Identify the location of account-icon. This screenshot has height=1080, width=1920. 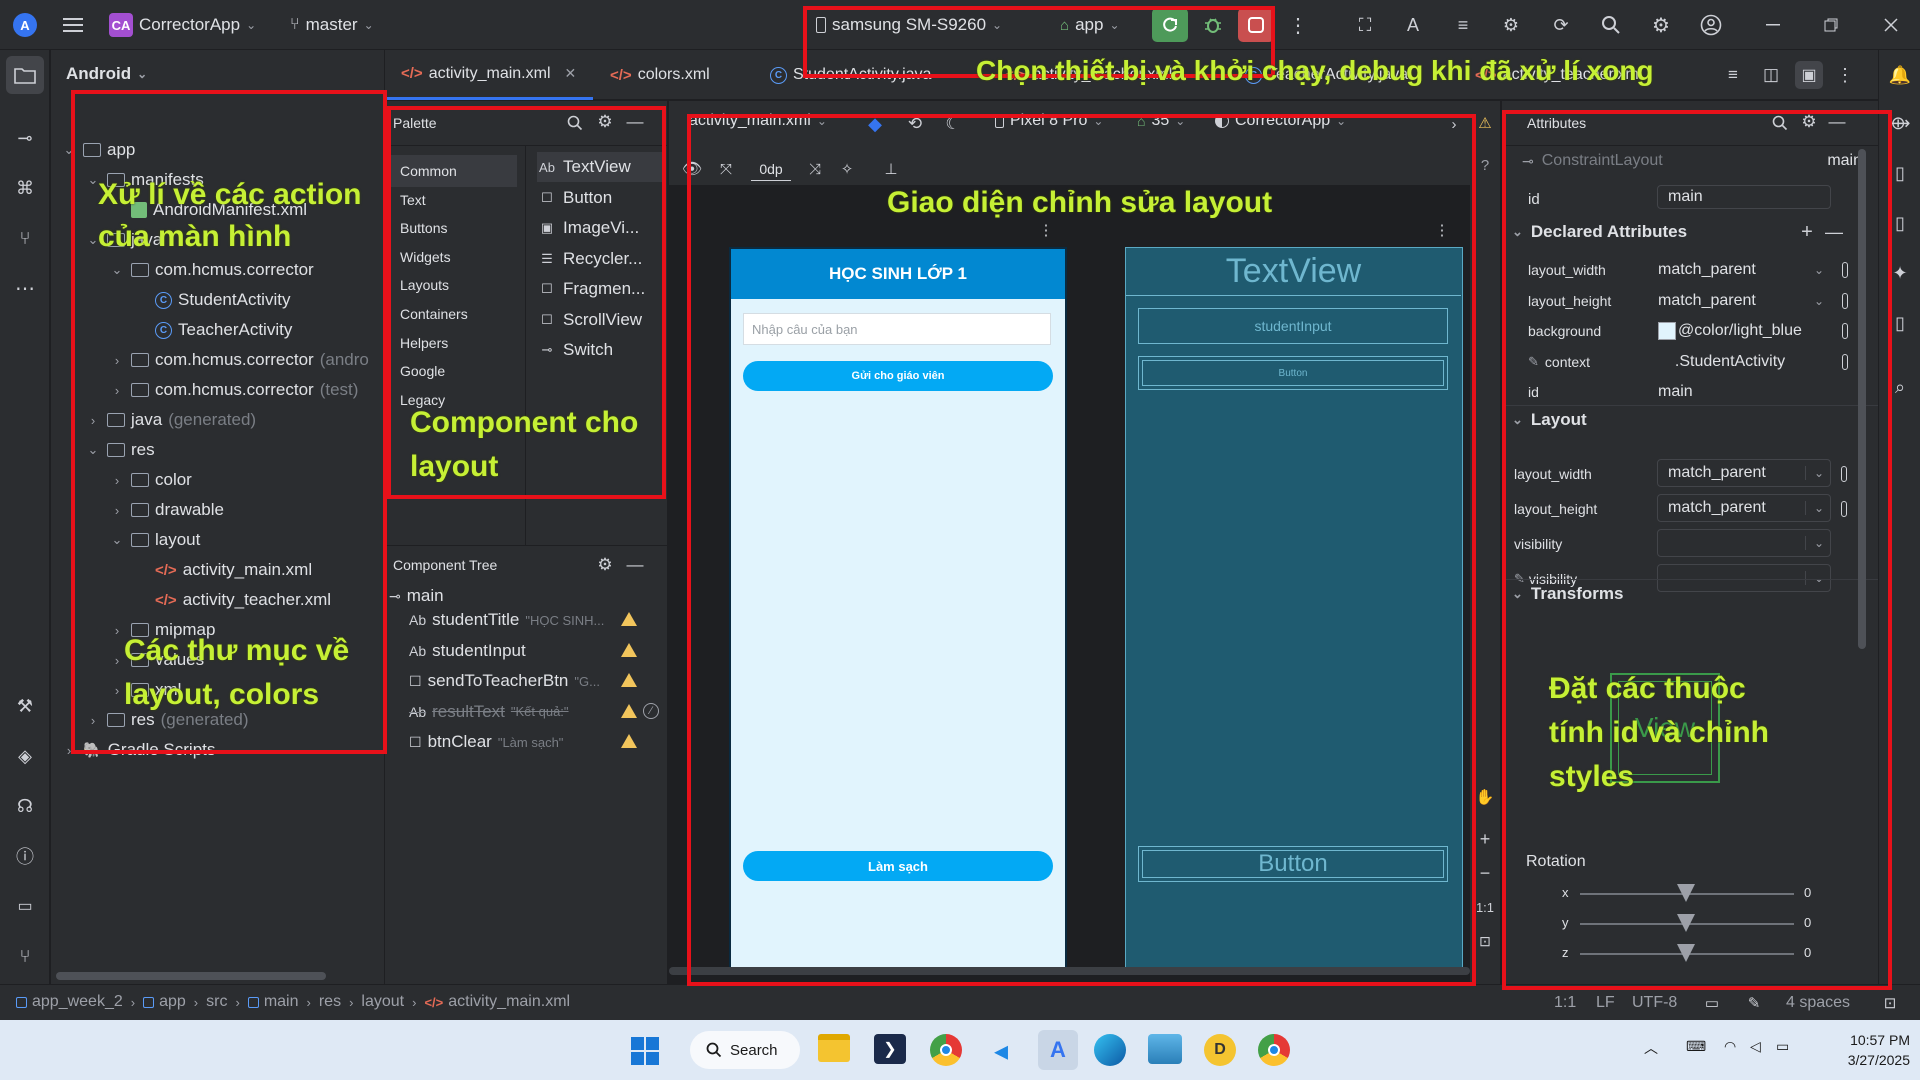
(1711, 25).